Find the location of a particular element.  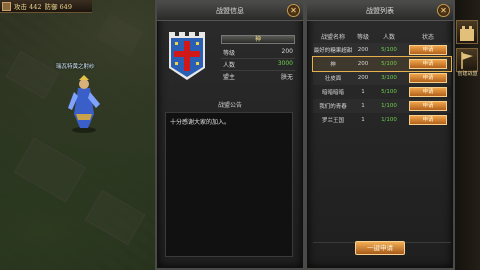

attack-stat: 攻击 442 is located at coordinates (28, 7).